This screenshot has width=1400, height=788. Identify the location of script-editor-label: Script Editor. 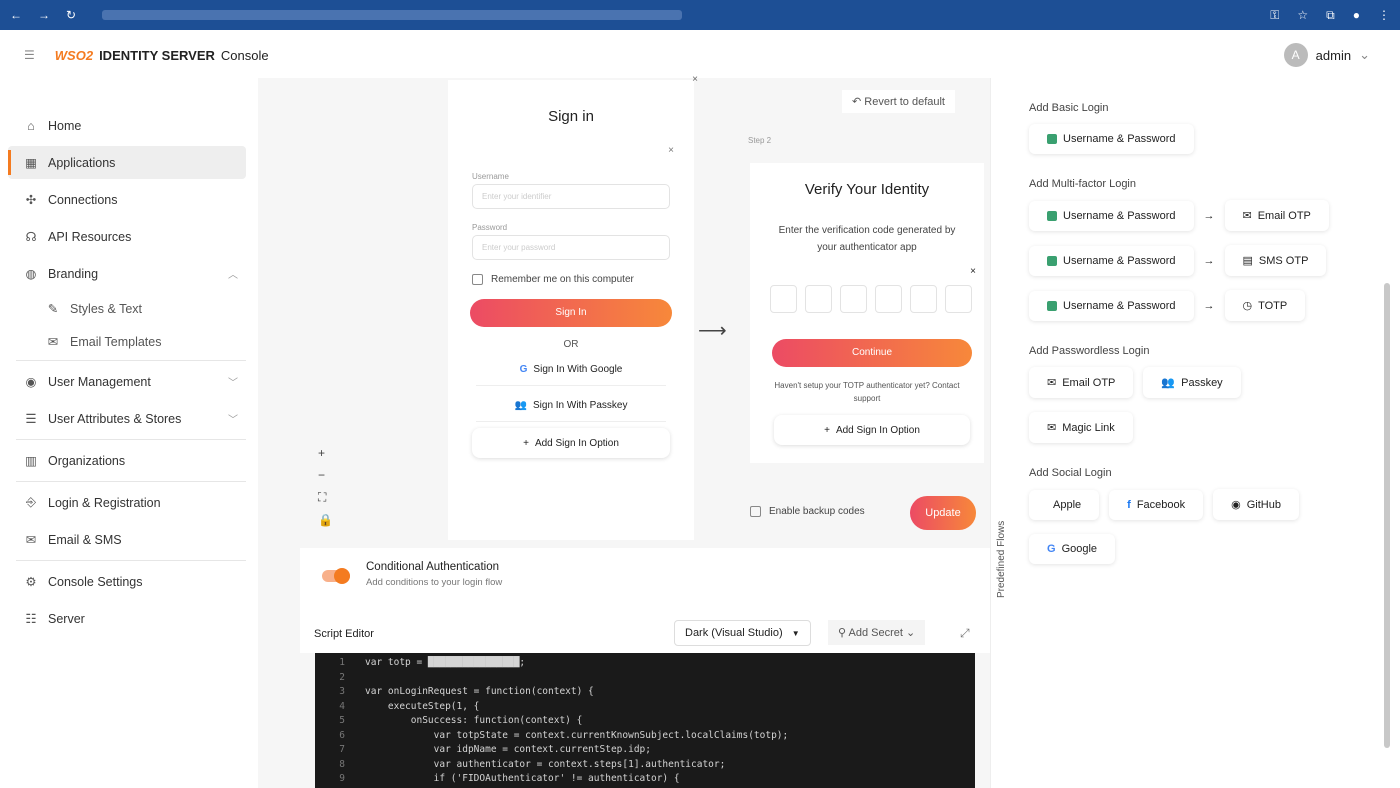
(344, 634).